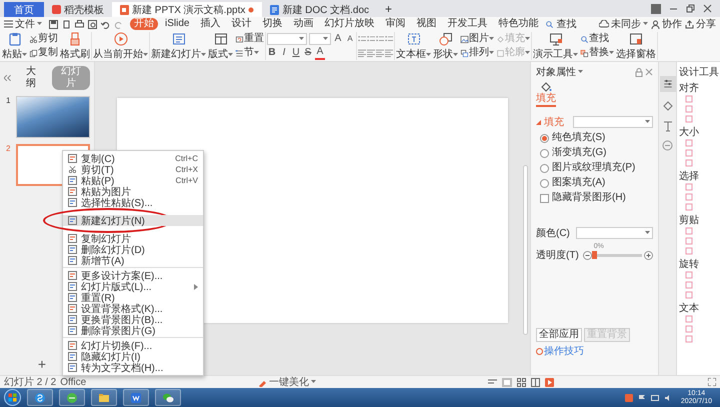 The width and height of the screenshot is (720, 407). What do you see at coordinates (597, 53) in the screenshot?
I see `replace-button: 替换` at bounding box center [597, 53].